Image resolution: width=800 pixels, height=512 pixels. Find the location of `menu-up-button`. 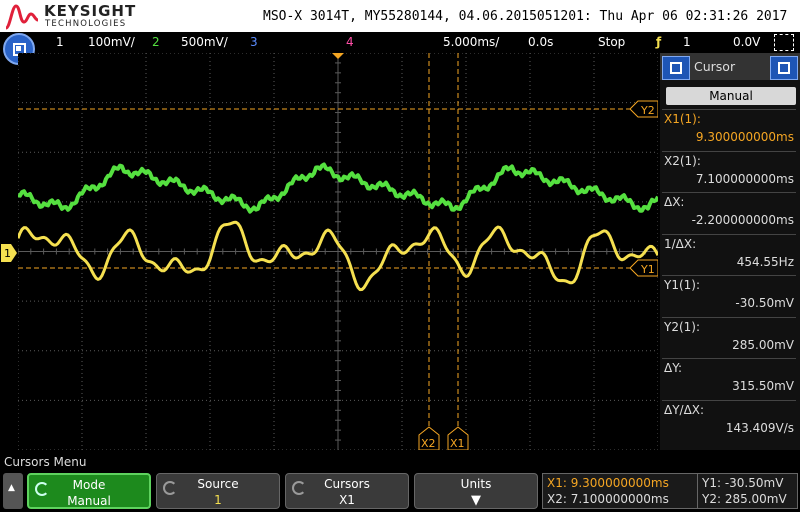

menu-up-button is located at coordinates (13, 491).